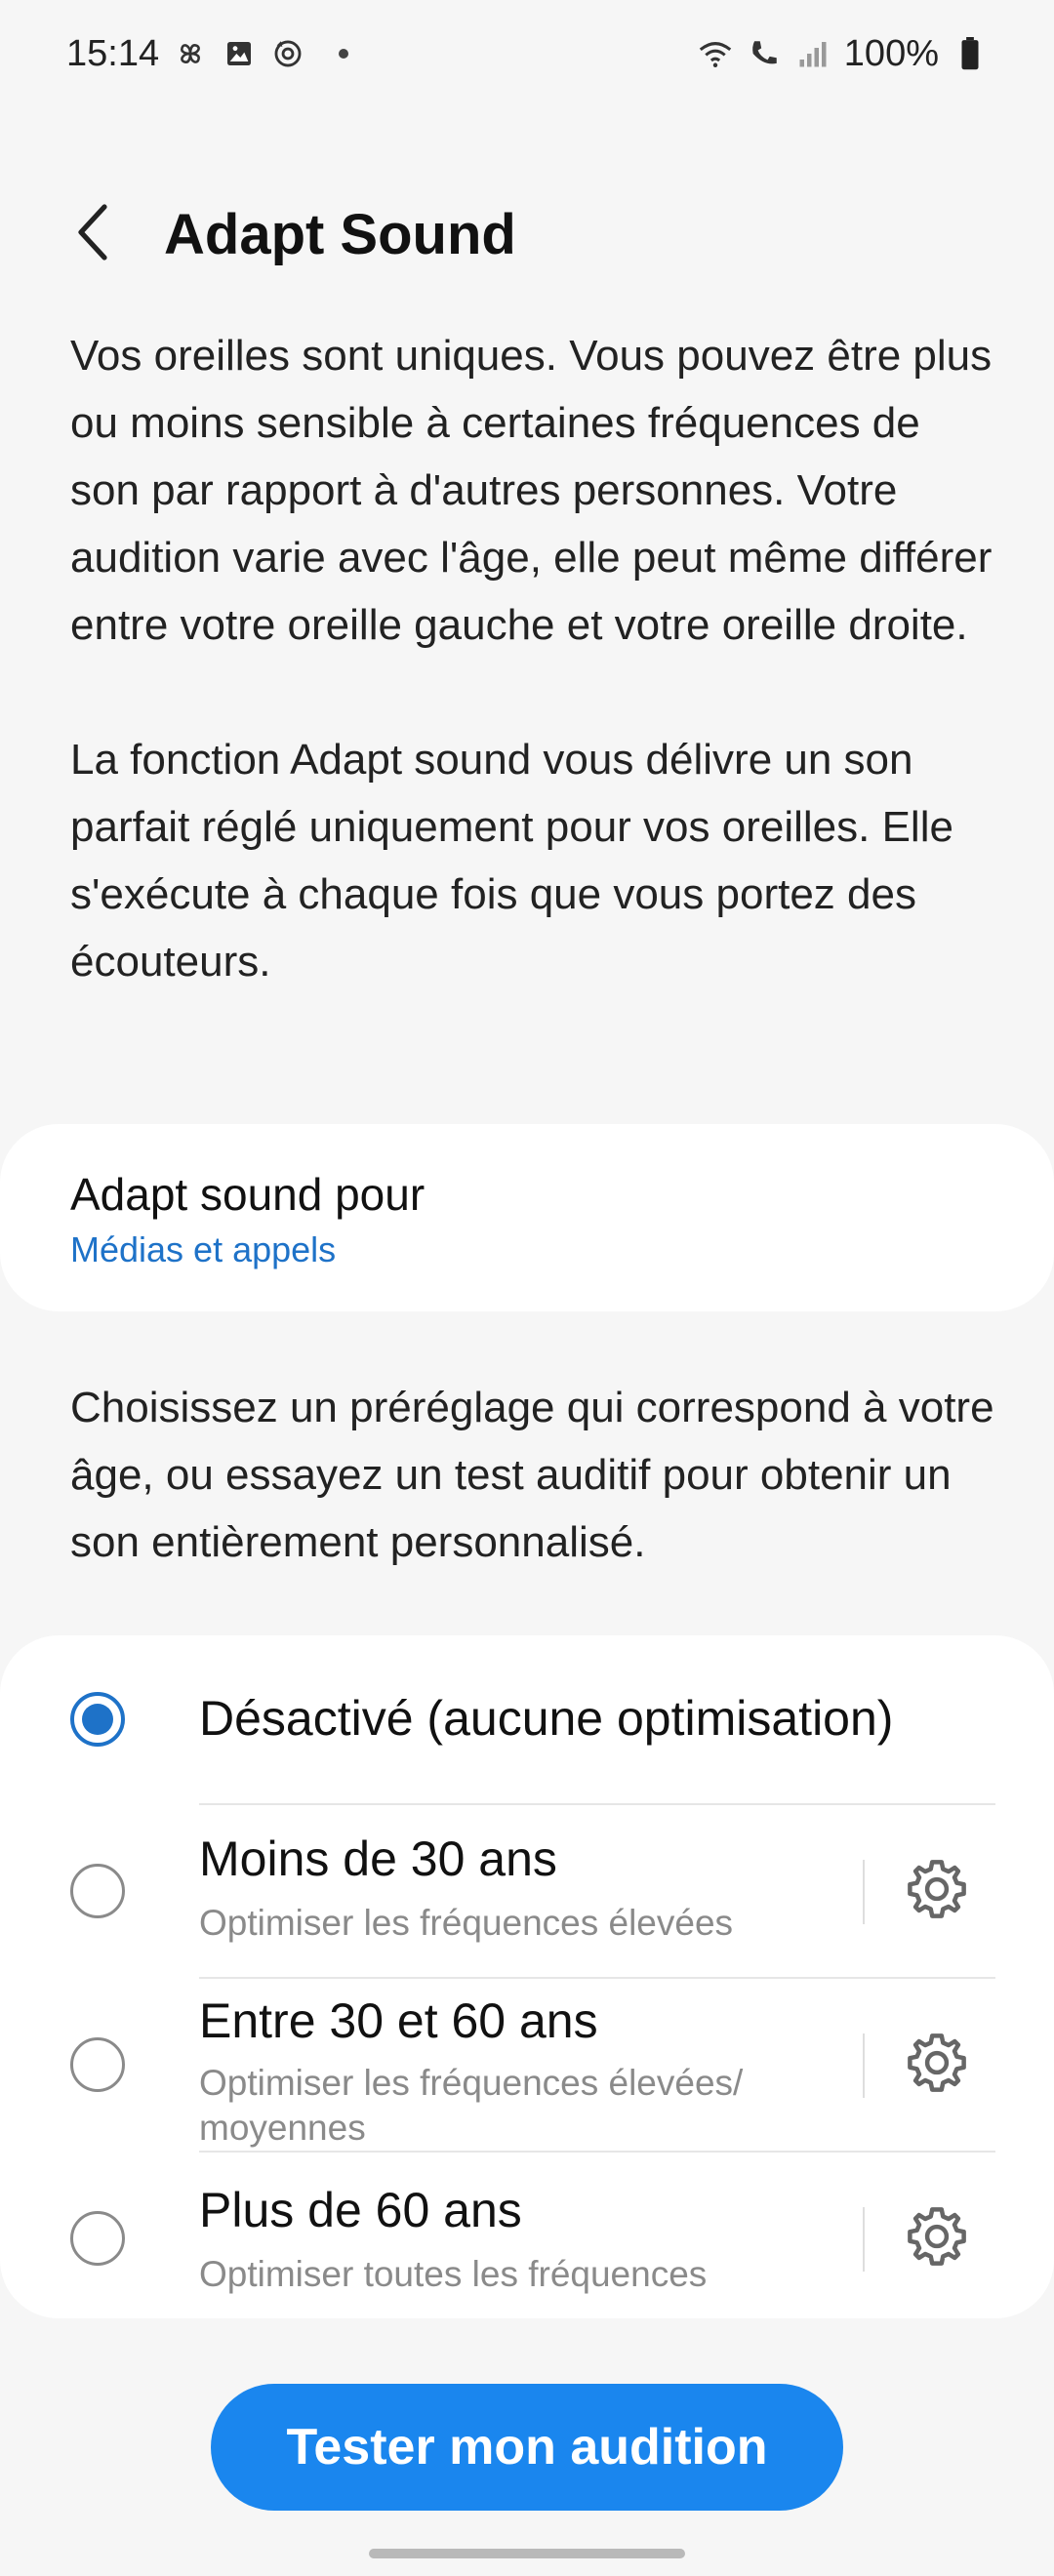  Describe the element at coordinates (527, 1217) in the screenshot. I see `adapt-sound-for-setting: Adapt sound pour Médias et appels` at that location.